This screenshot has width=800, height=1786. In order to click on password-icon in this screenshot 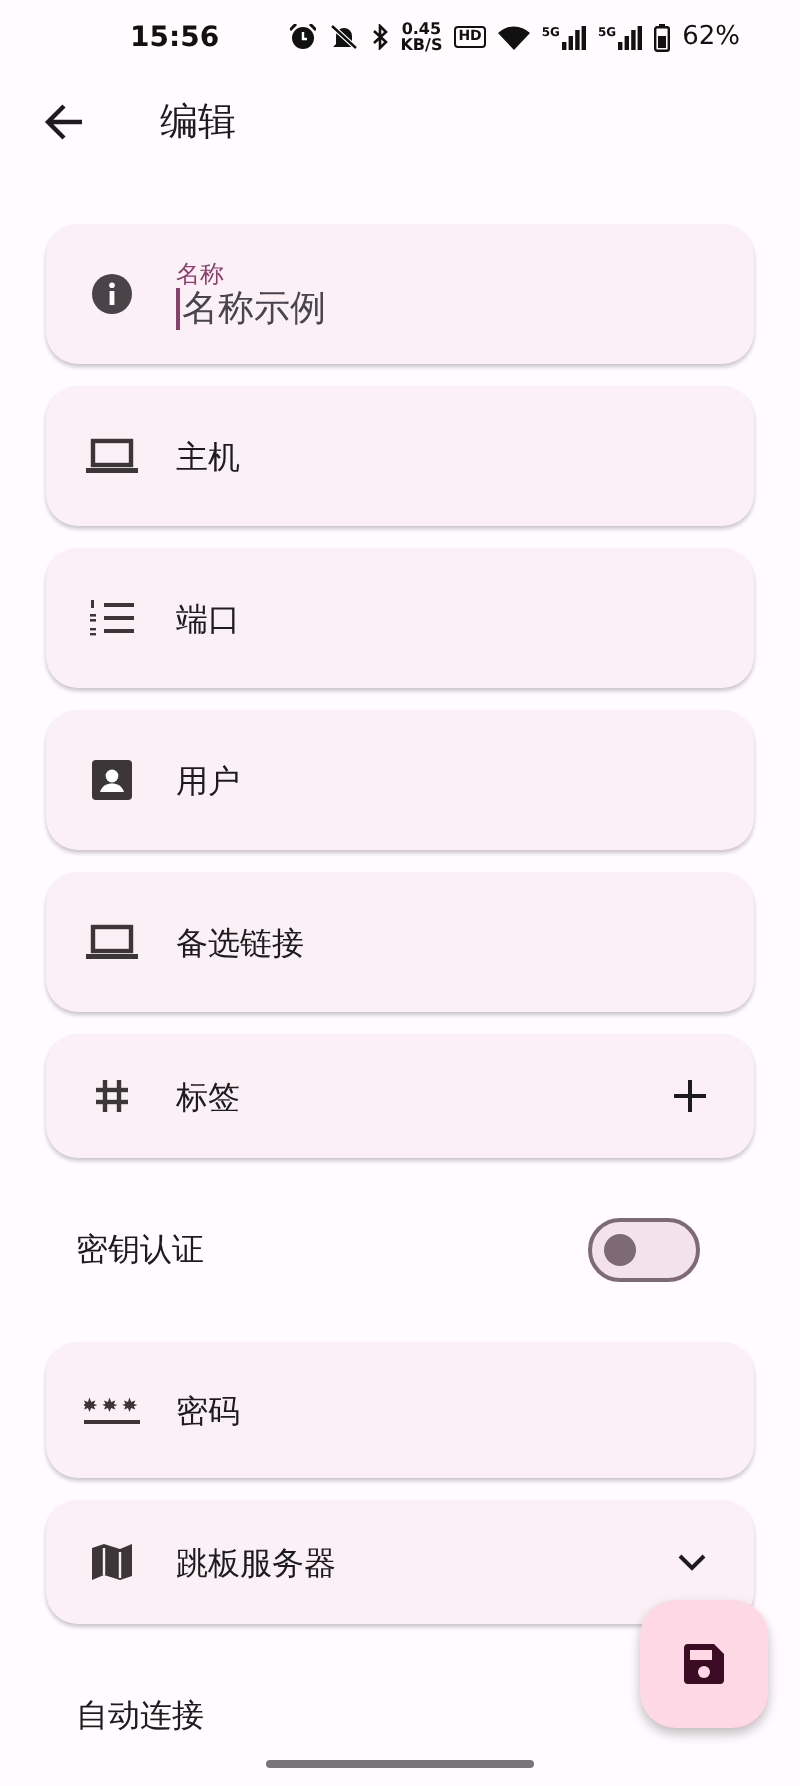, I will do `click(112, 1410)`.